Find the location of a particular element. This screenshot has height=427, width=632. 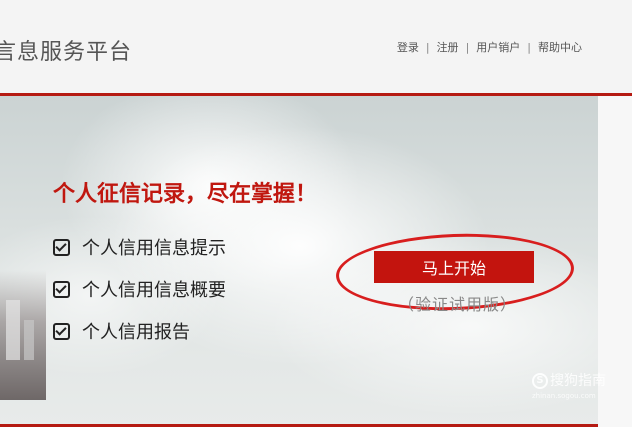

hero-headline: 个人征信记录，尽在掌握！ is located at coordinates (185, 194).